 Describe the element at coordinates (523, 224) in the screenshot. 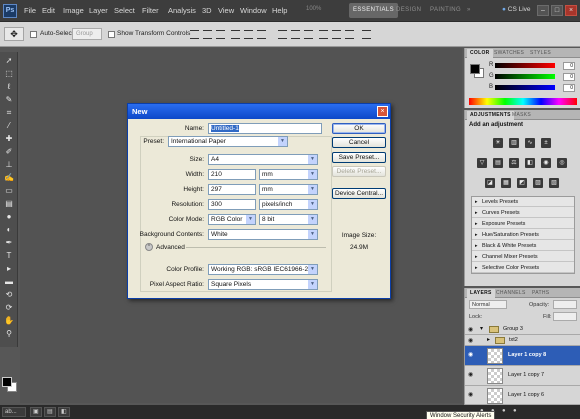

I see `preset-exposure: Exposure Presets` at that location.